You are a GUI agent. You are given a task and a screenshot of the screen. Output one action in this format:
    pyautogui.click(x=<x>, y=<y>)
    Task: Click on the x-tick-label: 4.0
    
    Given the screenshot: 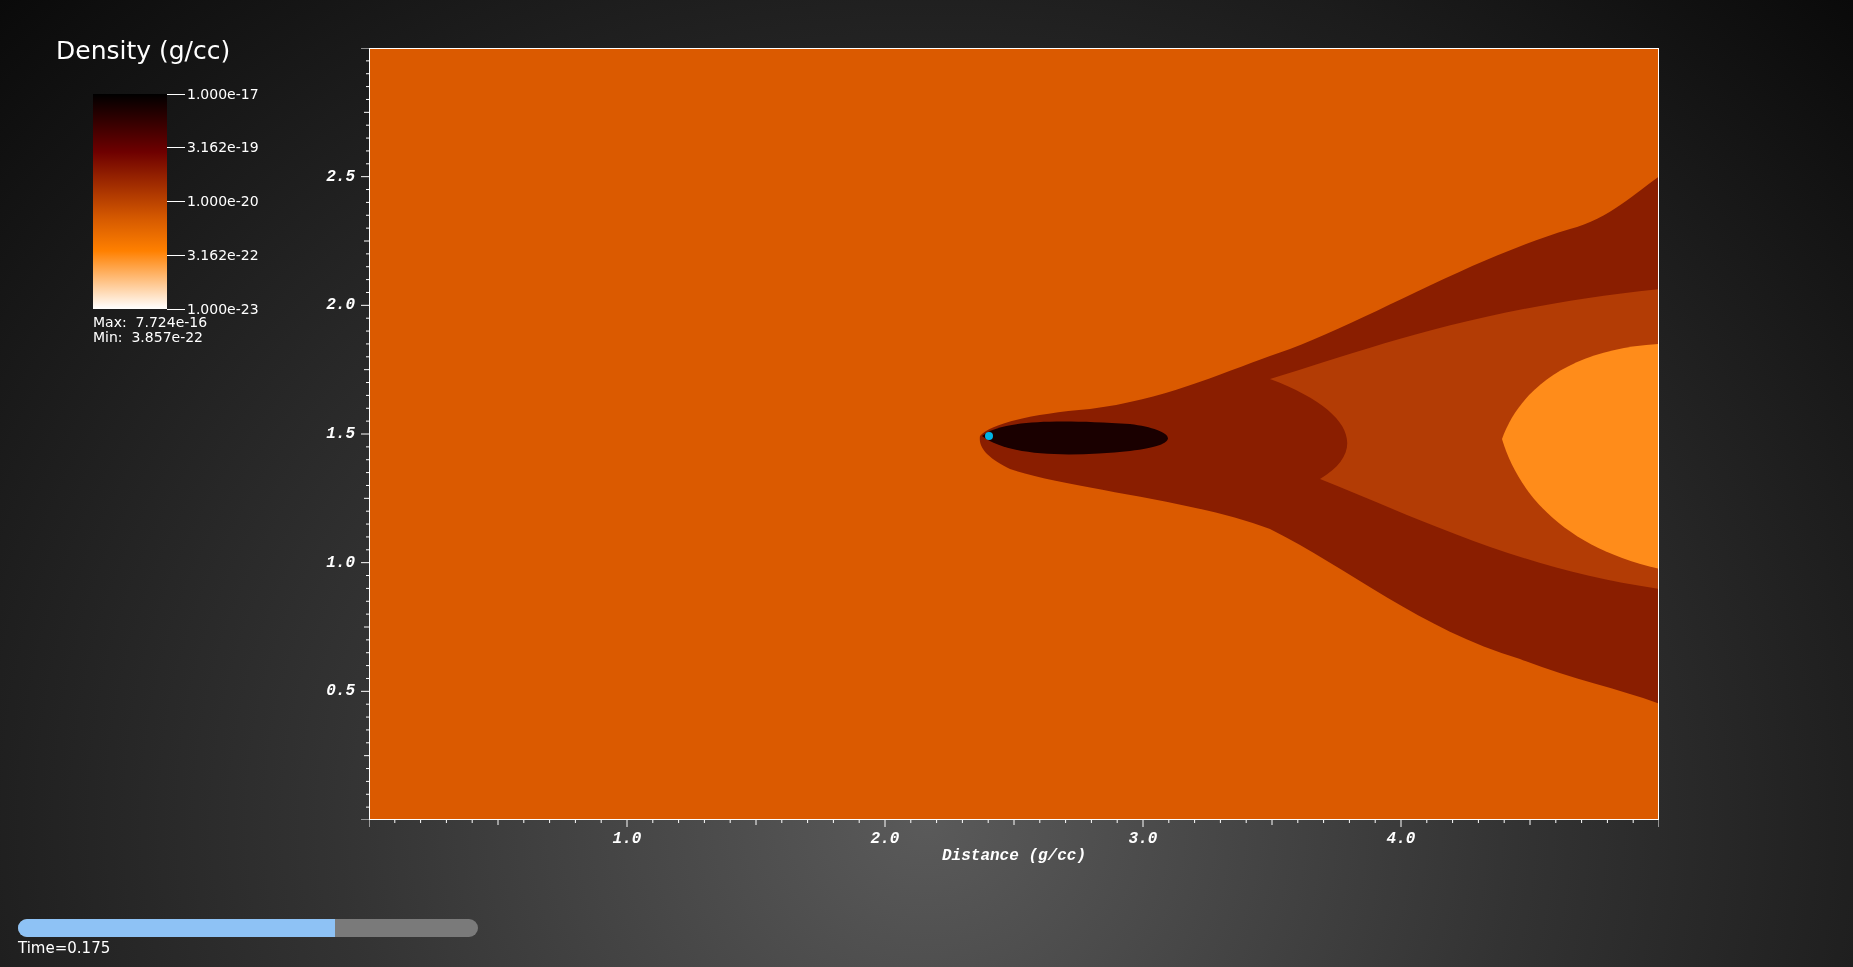 What is the action you would take?
    pyautogui.click(x=1401, y=839)
    